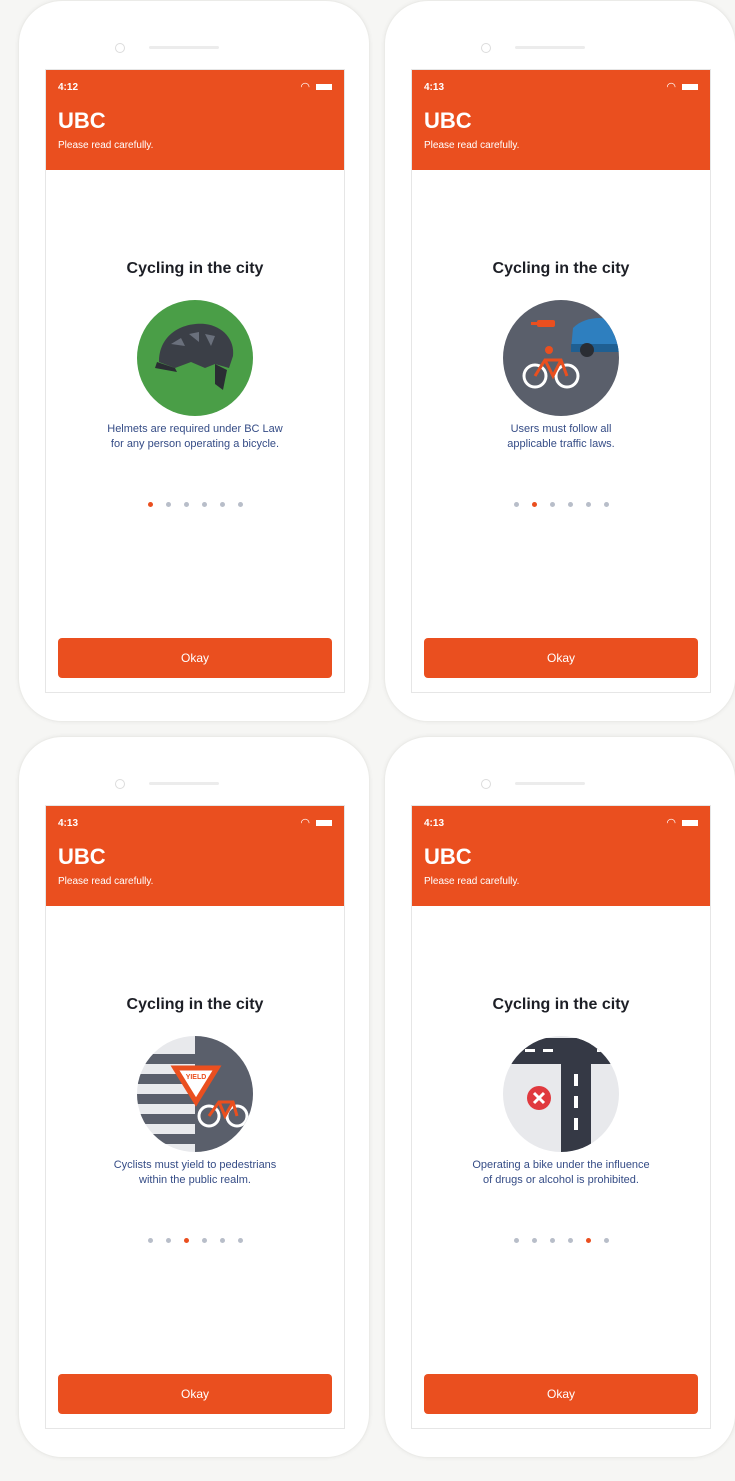  Describe the element at coordinates (561, 358) in the screenshot. I see `traffic-bike-icon` at that location.